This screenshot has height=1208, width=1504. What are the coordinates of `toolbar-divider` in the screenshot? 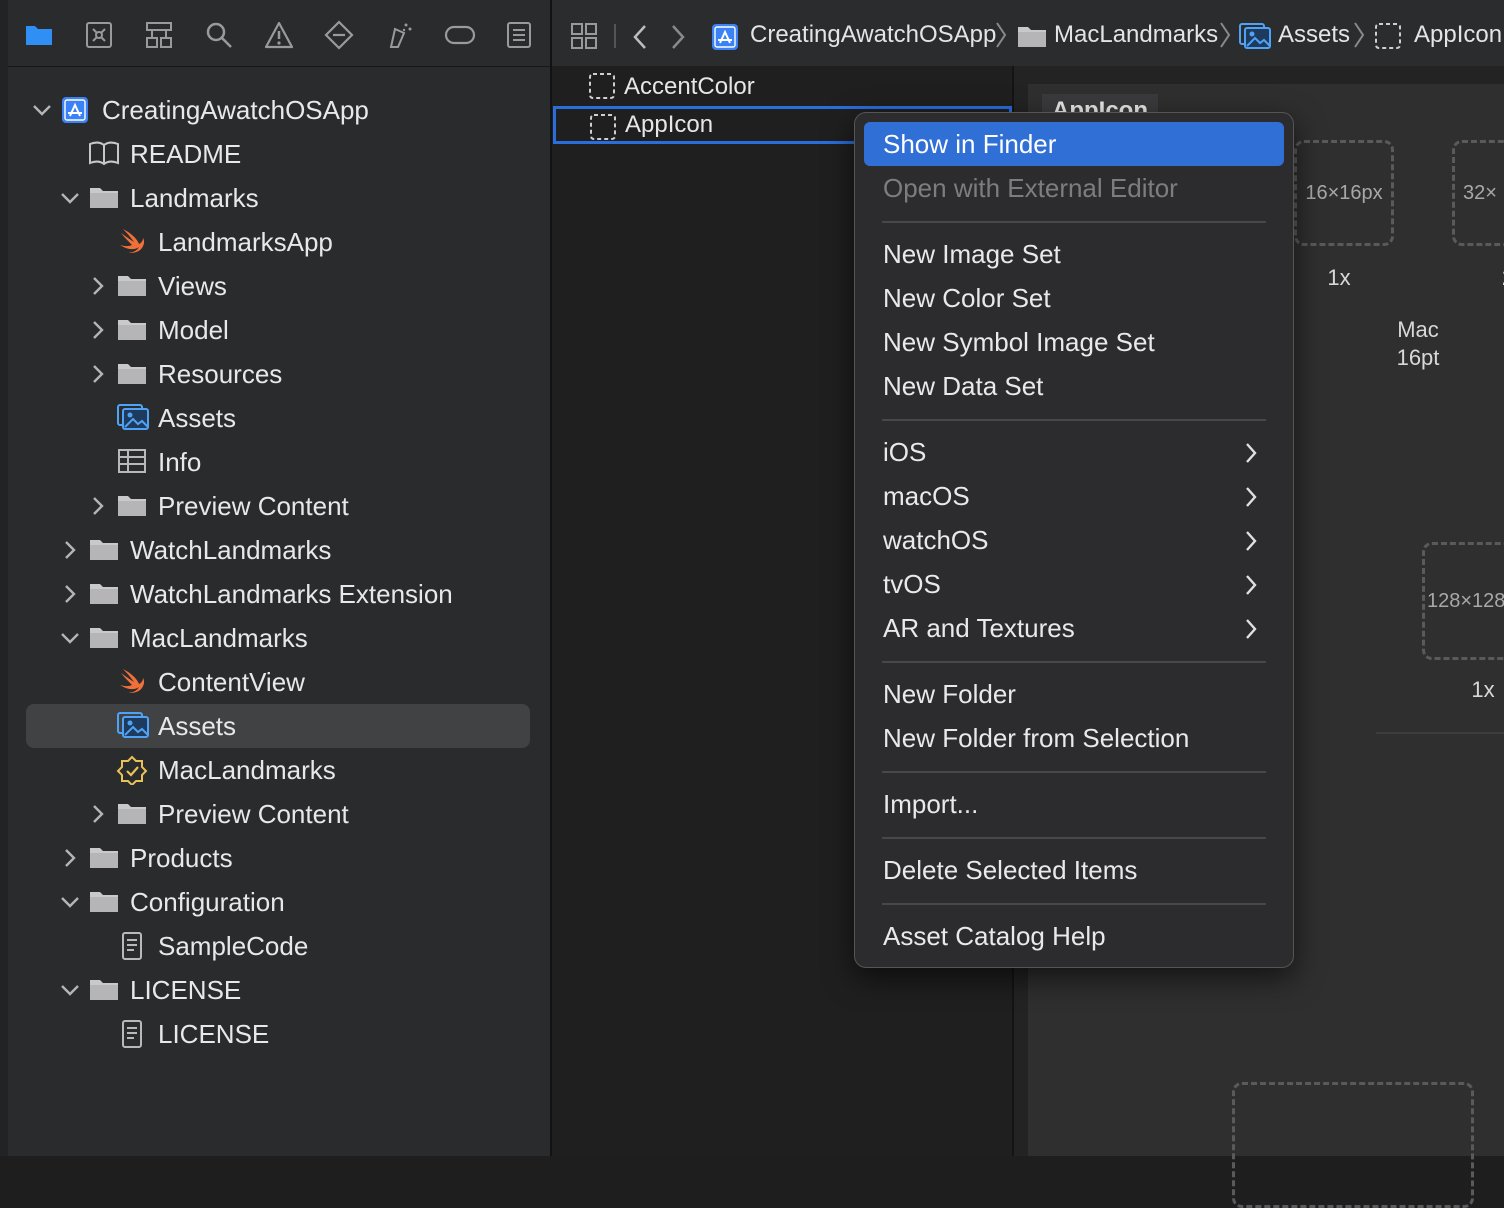 It's located at (615, 36).